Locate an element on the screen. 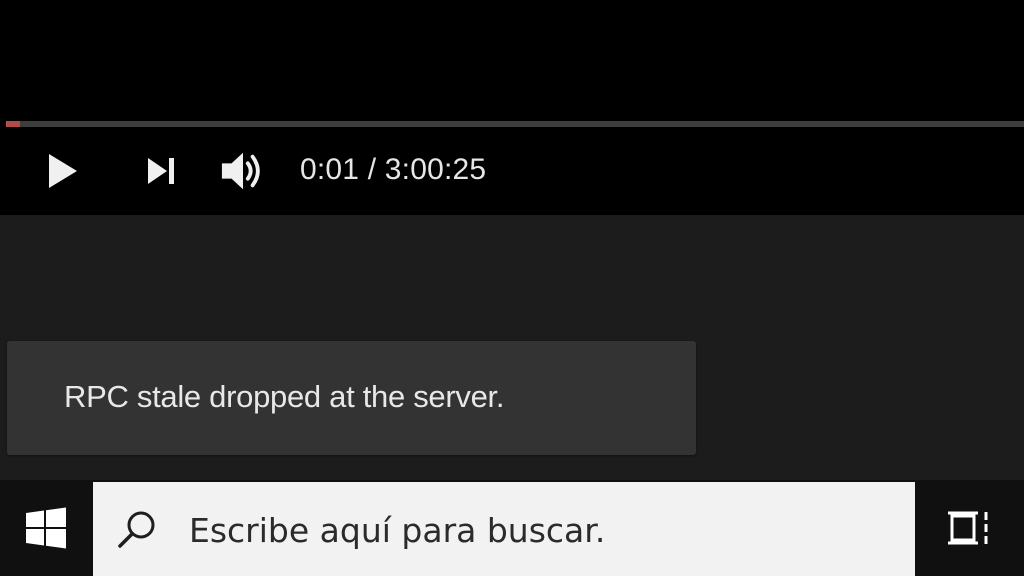 The image size is (1024, 576). taskbar-search-box is located at coordinates (504, 529).